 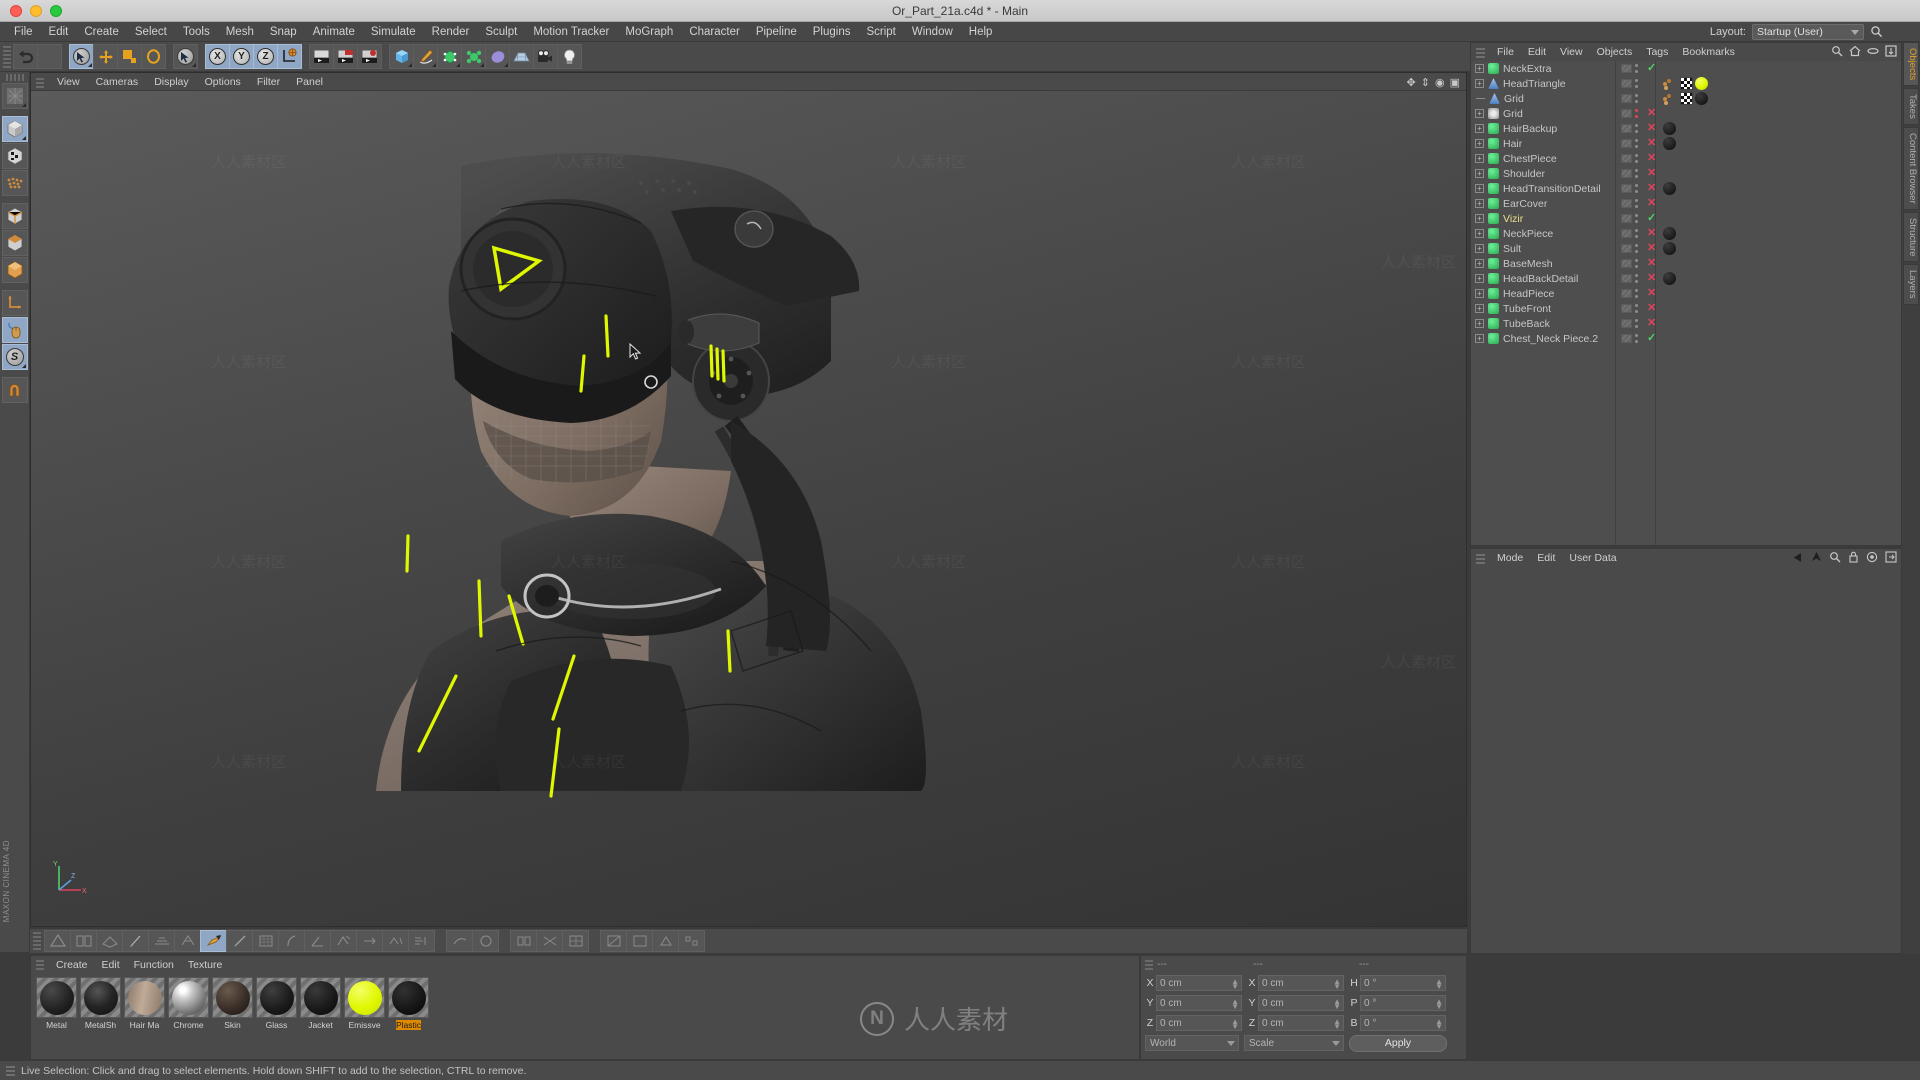 I want to click on object-menu-edit: Edit, so click(x=1537, y=52).